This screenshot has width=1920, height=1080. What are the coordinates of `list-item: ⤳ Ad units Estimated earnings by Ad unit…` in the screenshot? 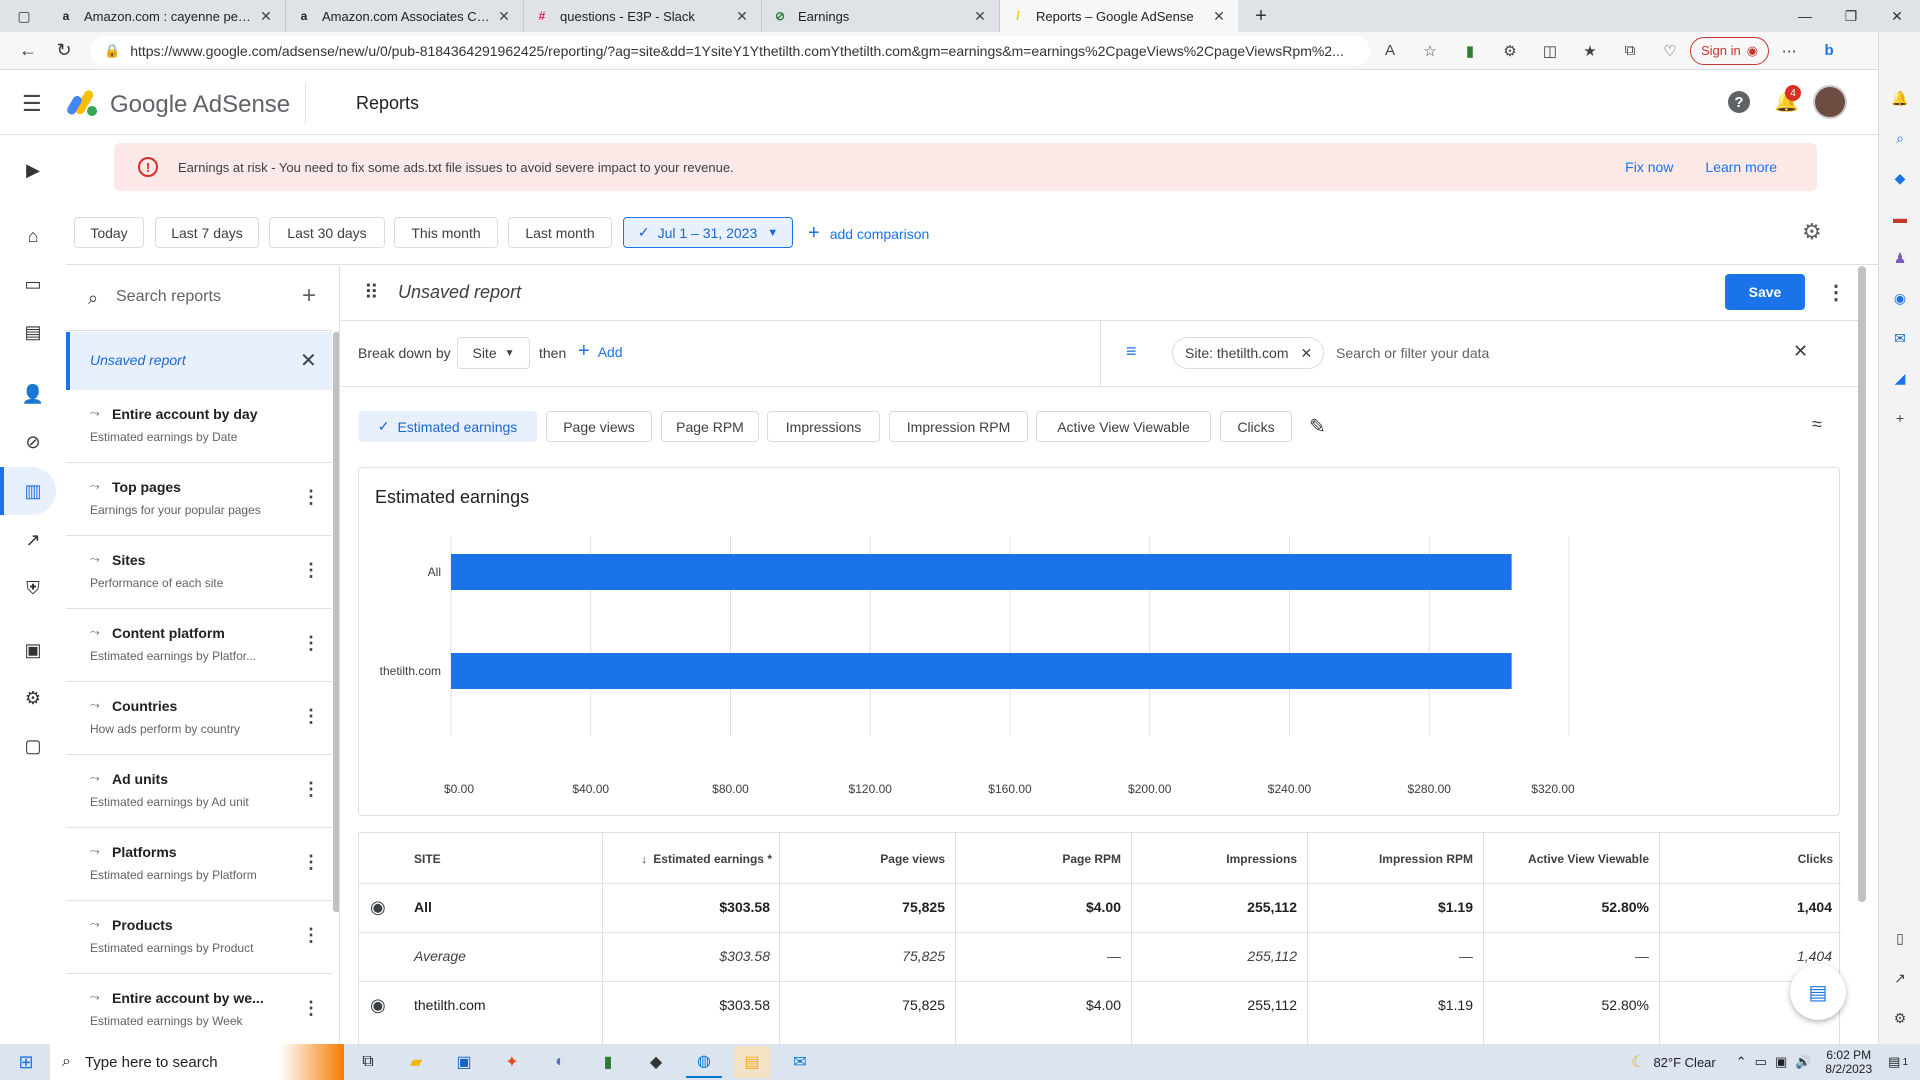 It's located at (199, 791).